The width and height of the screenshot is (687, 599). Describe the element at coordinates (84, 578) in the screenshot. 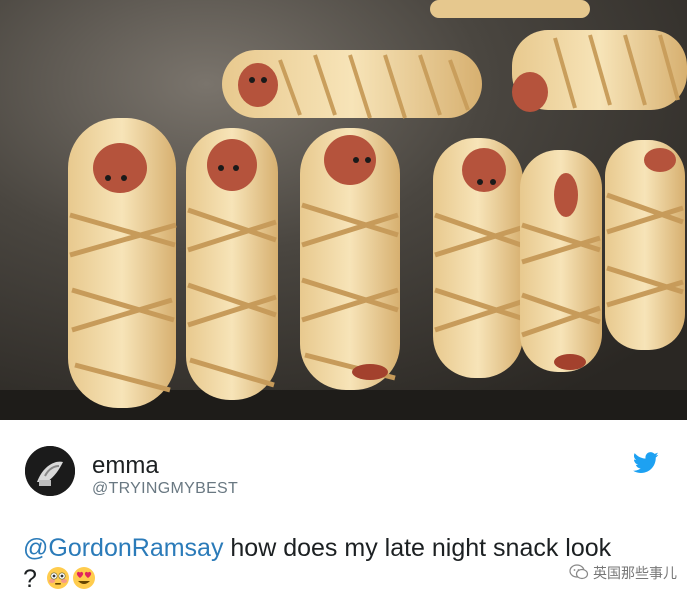

I see `heart-eyes-emoji-icon` at that location.